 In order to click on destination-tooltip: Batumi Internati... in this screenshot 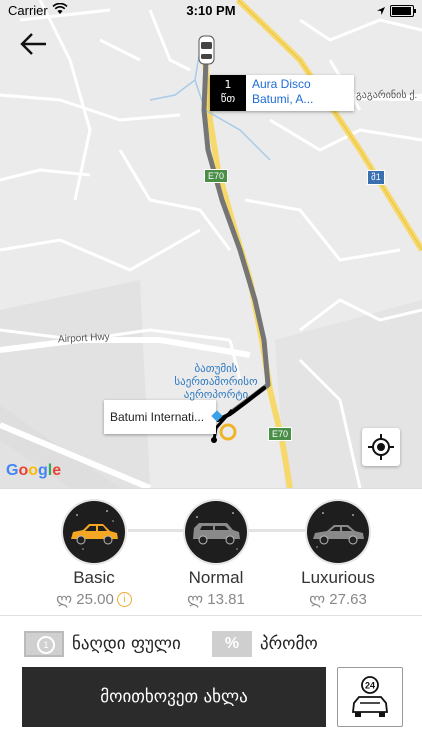, I will do `click(160, 417)`.